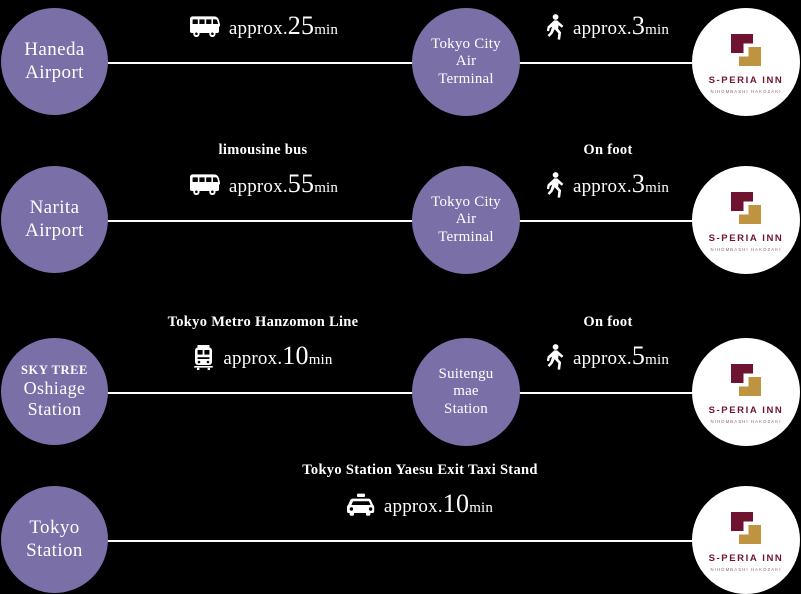 This screenshot has height=594, width=801. I want to click on origin-node-tokyo-station: Tokyo Station, so click(54, 539).